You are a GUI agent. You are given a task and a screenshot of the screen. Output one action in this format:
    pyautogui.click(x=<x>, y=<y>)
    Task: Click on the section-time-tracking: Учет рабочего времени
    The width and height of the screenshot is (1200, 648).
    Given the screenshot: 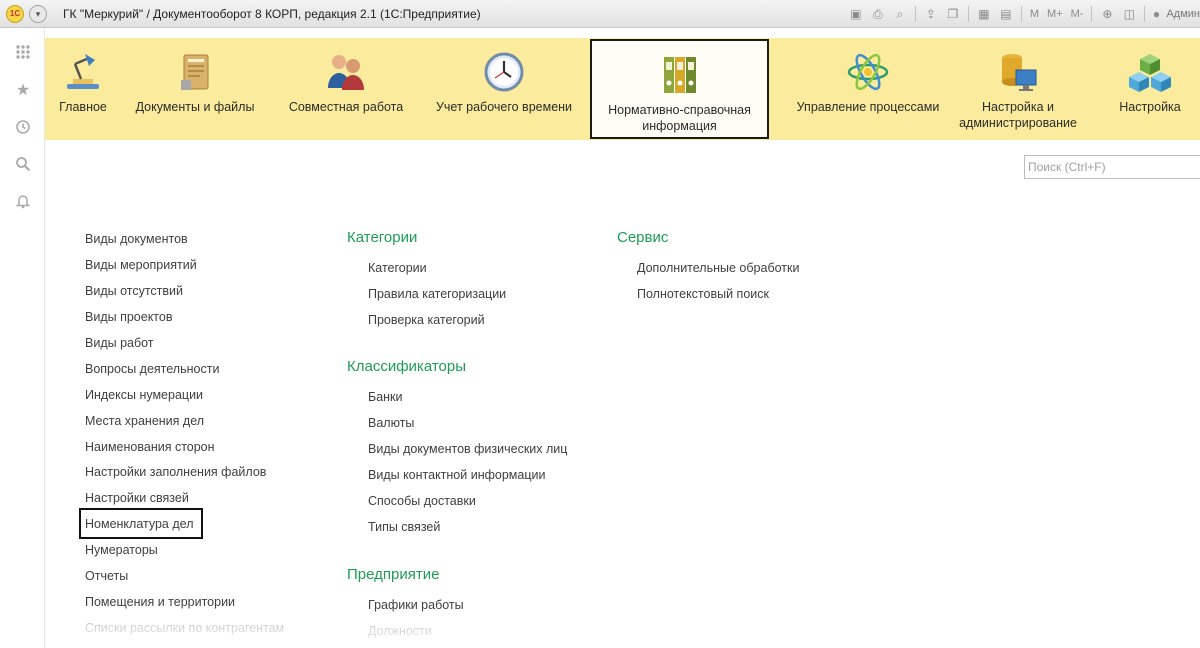 What is the action you would take?
    pyautogui.click(x=504, y=89)
    